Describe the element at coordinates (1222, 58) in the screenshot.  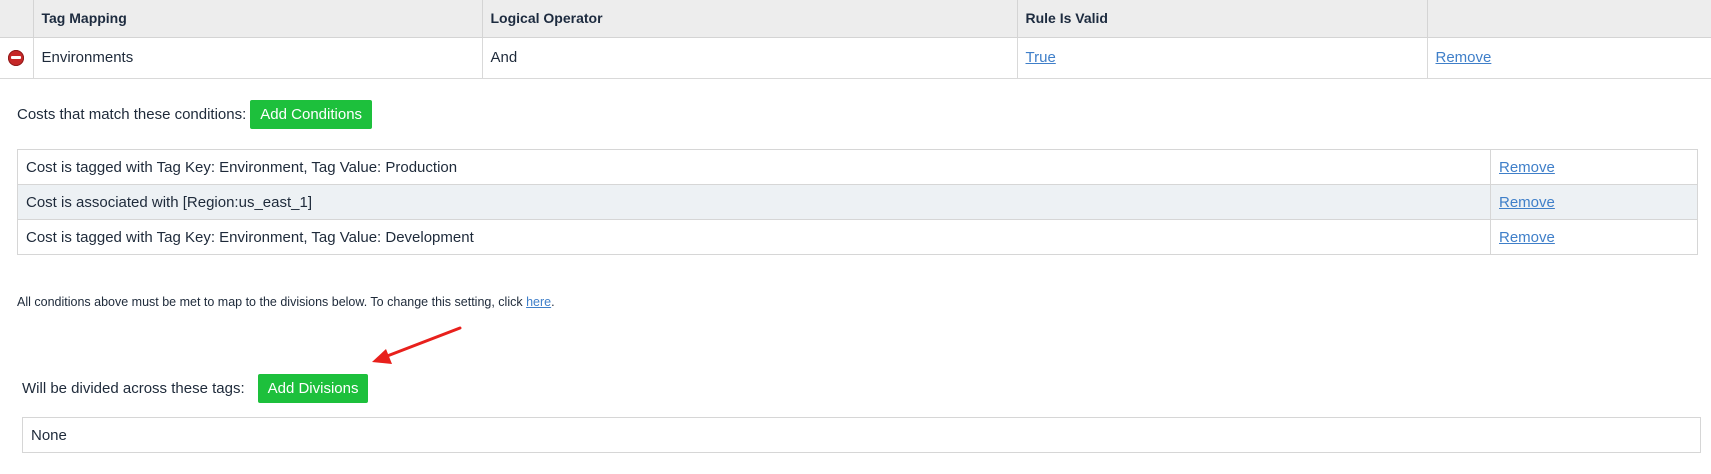
I see `rule-valid-cell: True` at that location.